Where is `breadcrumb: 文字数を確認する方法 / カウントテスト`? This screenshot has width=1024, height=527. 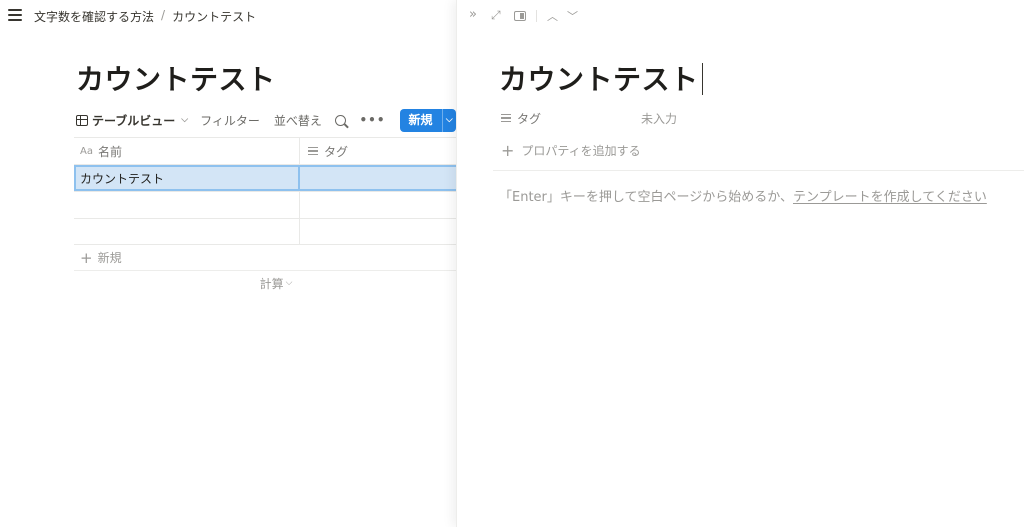 breadcrumb: 文字数を確認する方法 / カウントテスト is located at coordinates (145, 16).